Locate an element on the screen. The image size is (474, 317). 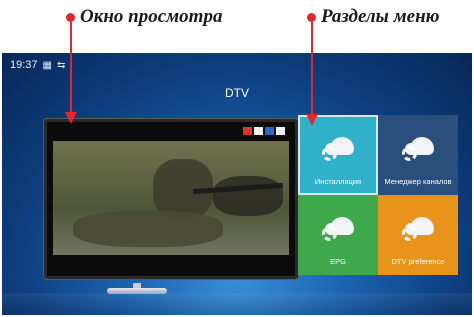
tile-epg: EPG is located at coordinates (338, 235).